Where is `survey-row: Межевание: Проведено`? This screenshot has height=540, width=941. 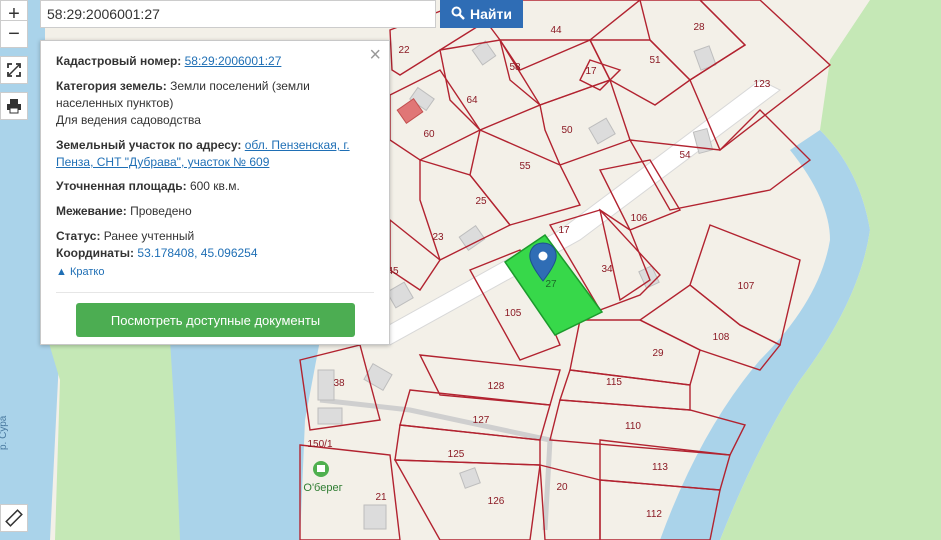
survey-row: Межевание: Проведено is located at coordinates (213, 211).